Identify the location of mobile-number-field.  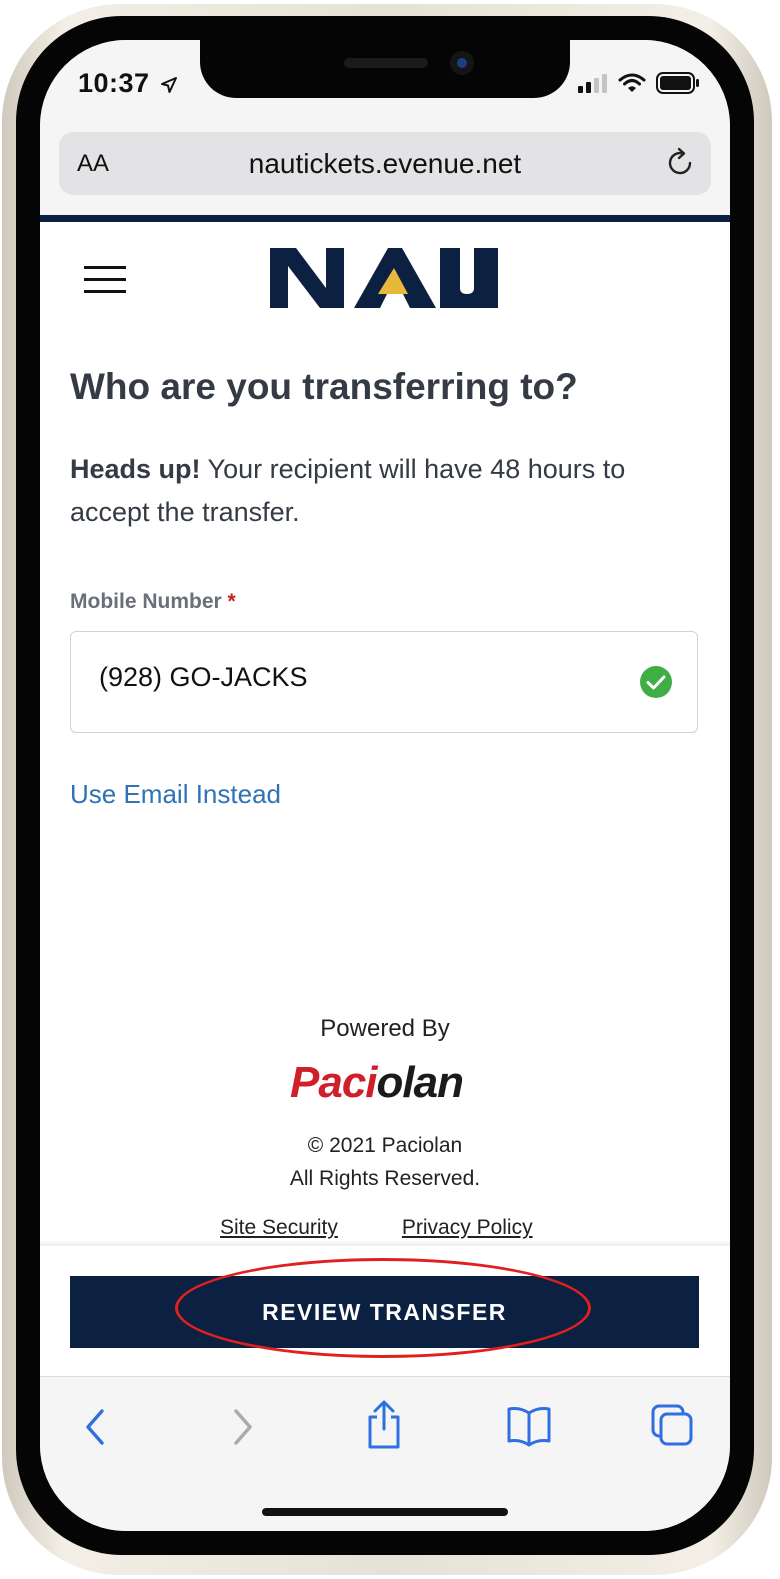
(384, 682).